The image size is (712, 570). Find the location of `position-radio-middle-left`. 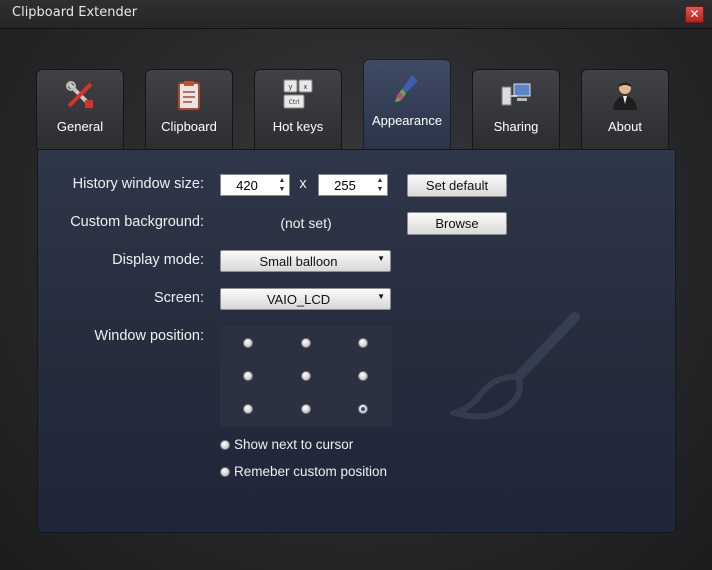

position-radio-middle-left is located at coordinates (248, 376).